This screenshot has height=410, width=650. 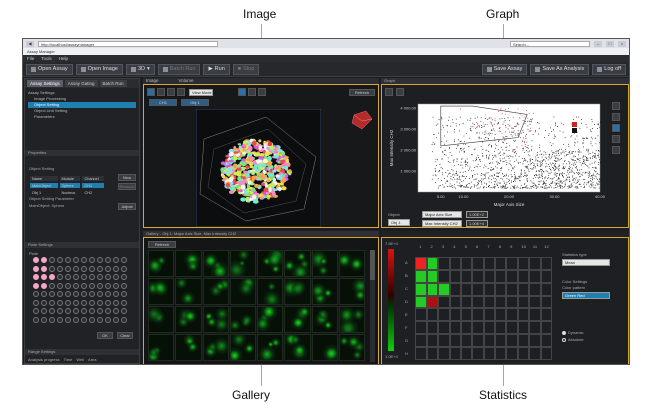 I want to click on view-3d-button: 3D ▾, so click(x=140, y=69).